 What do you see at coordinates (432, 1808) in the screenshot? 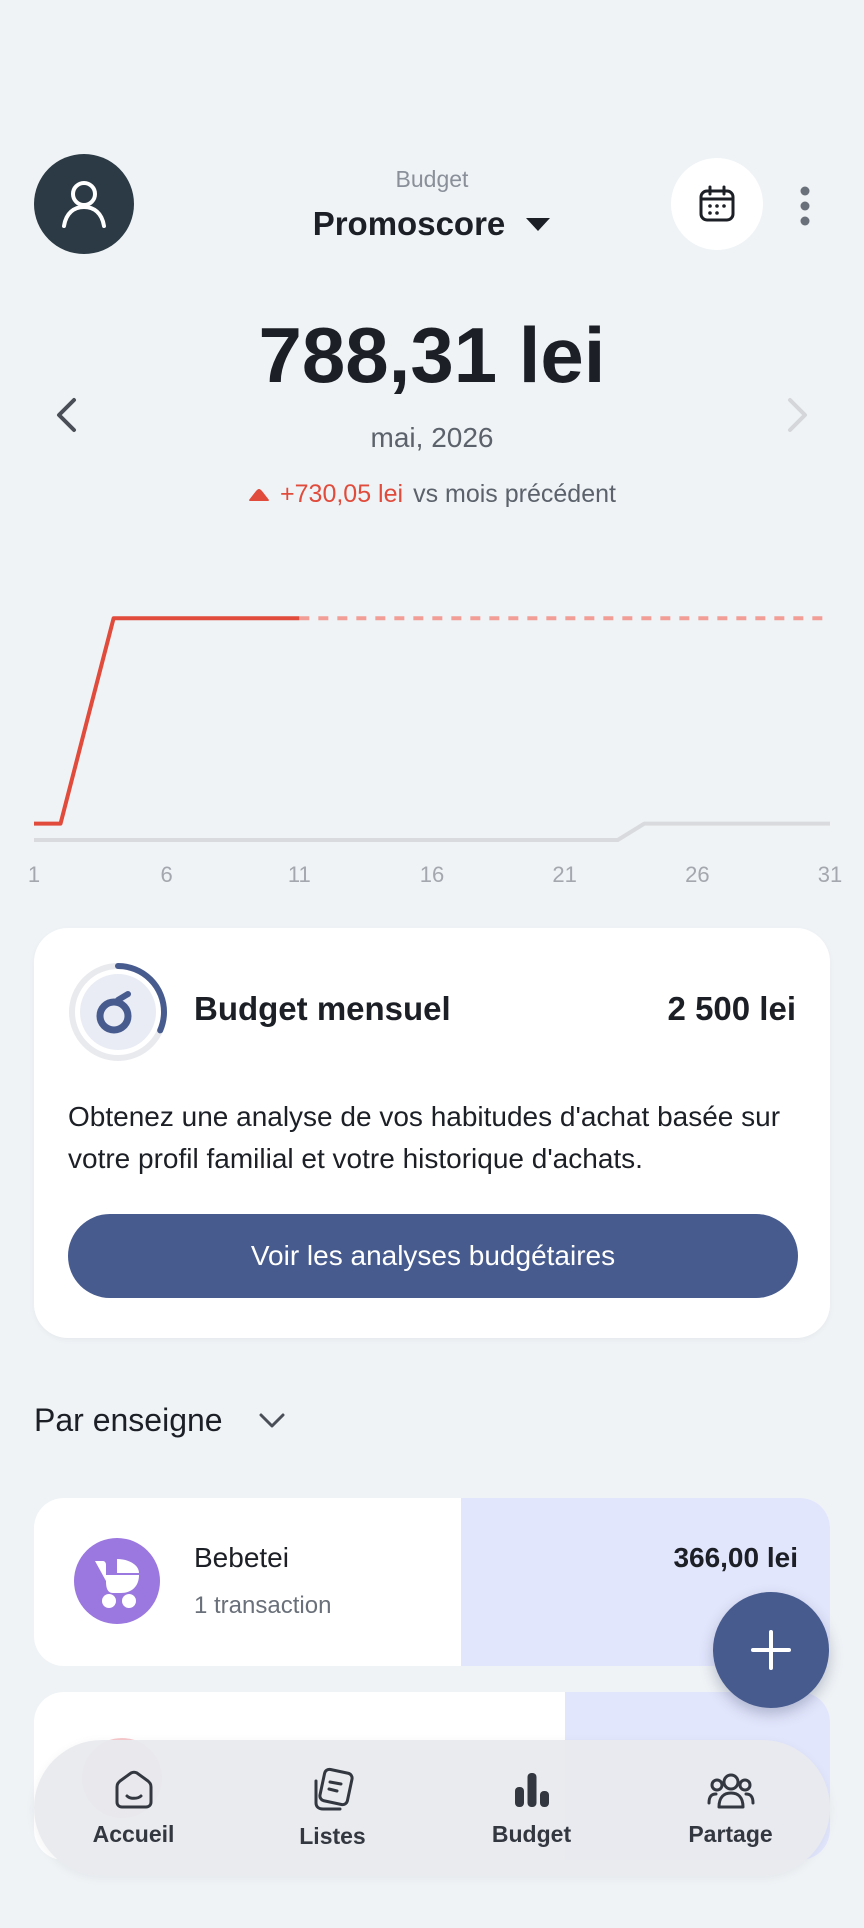
I see `bottom-navigation: Accueil Listes Budget Partage` at bounding box center [432, 1808].